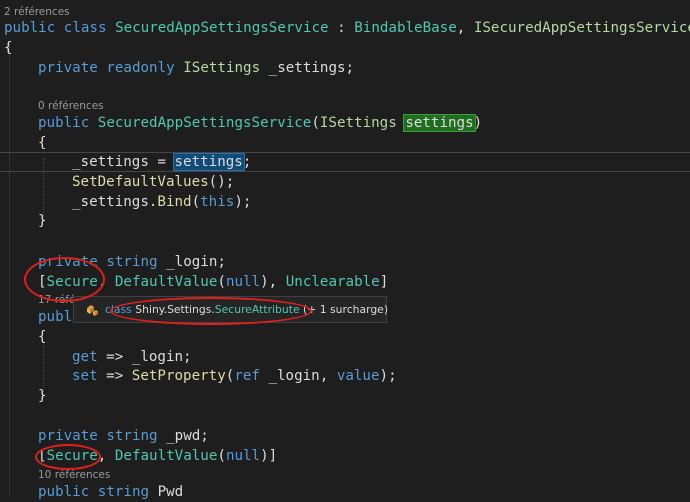 Image resolution: width=690 pixels, height=502 pixels. What do you see at coordinates (42, 396) in the screenshot?
I see `code-line-prop-close-brace: }` at bounding box center [42, 396].